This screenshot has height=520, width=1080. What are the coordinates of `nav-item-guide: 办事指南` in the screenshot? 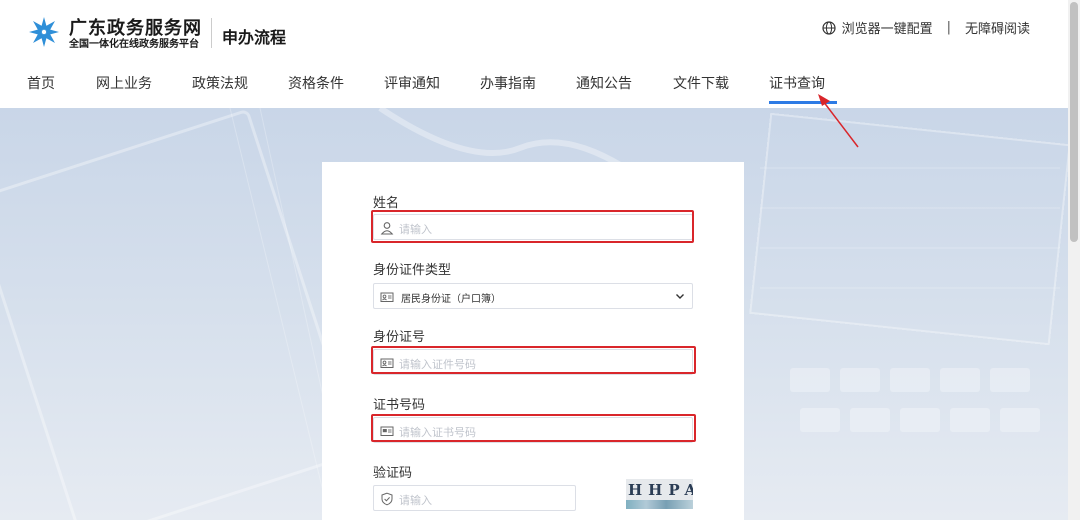 It's located at (508, 83).